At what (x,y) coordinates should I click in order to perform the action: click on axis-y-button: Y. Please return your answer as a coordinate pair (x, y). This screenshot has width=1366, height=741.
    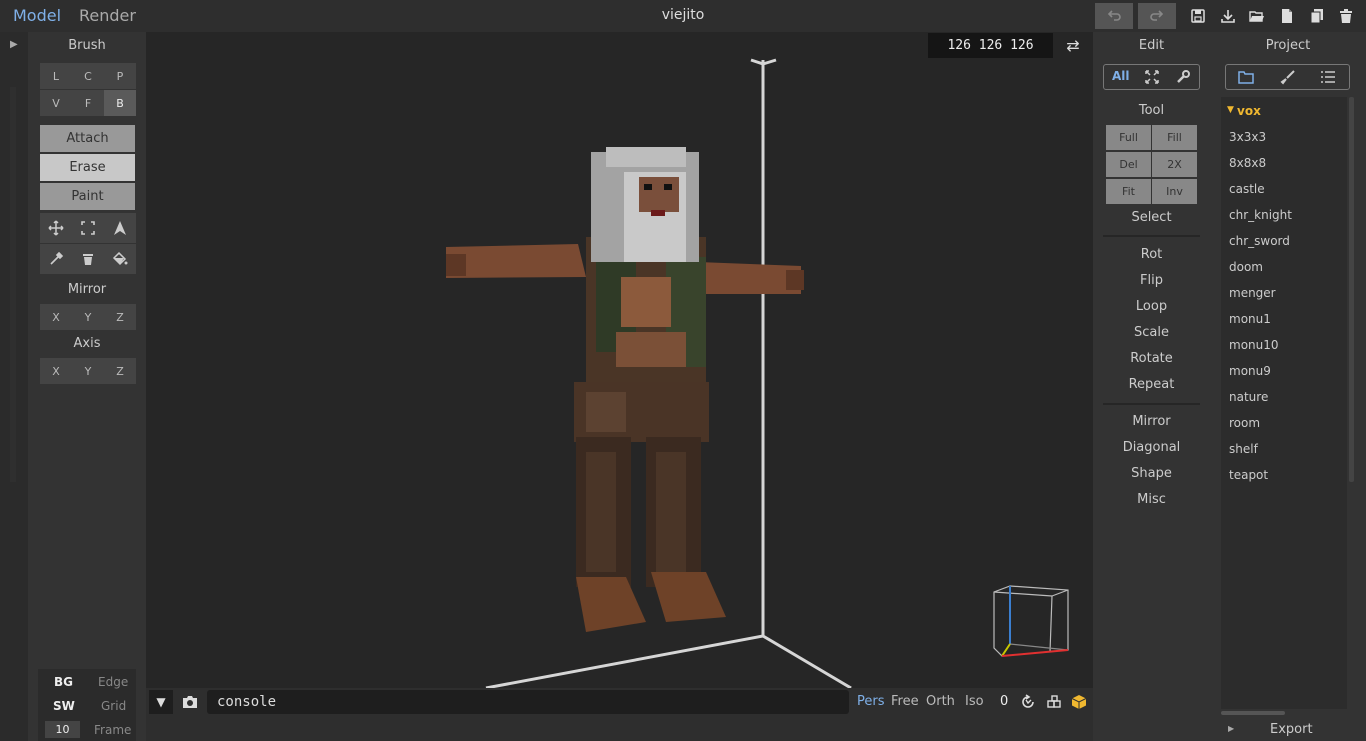
    Looking at the image, I should click on (88, 371).